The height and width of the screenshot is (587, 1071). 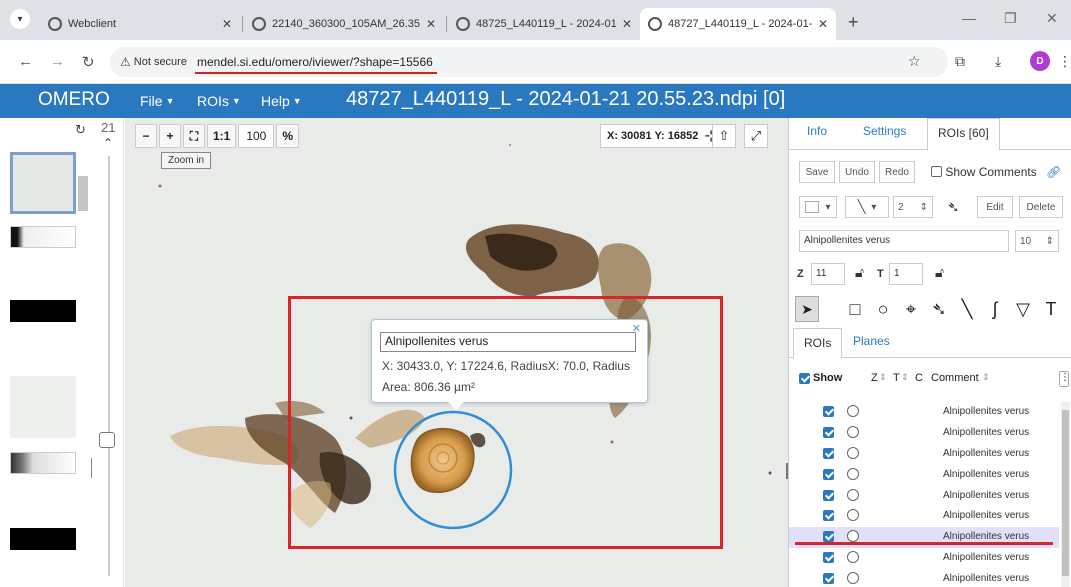 I want to click on column-t: T, so click(x=896, y=378).